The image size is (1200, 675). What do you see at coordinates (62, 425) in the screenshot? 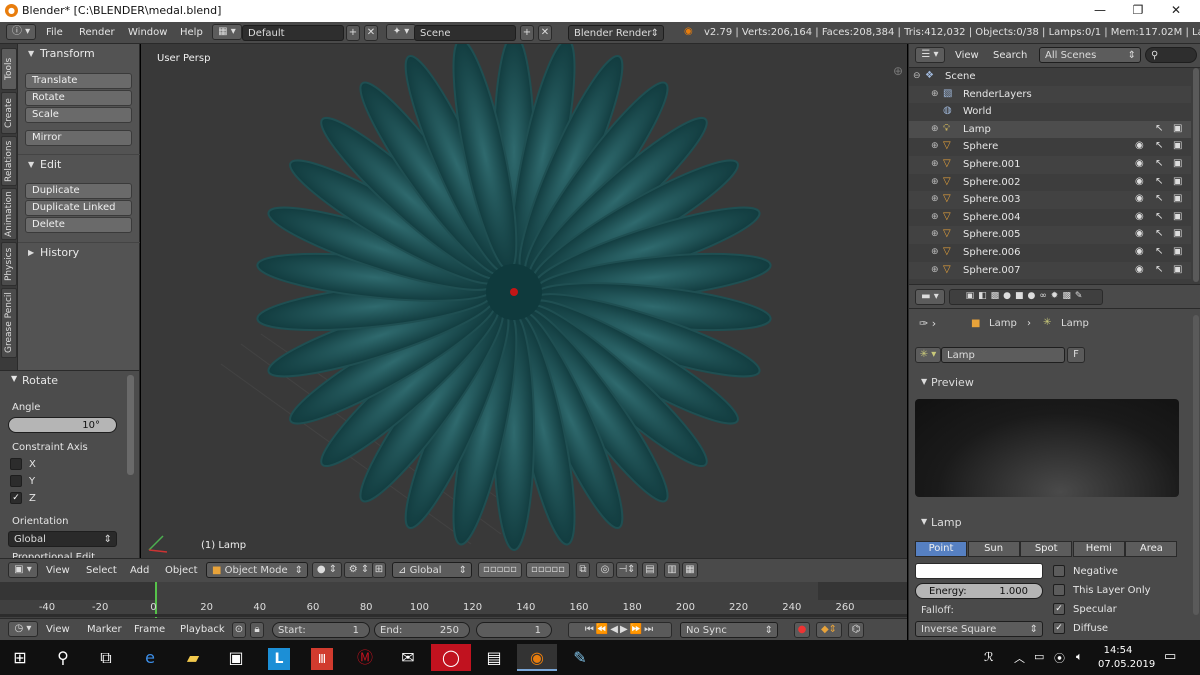
I see `angle-field: 10°` at bounding box center [62, 425].